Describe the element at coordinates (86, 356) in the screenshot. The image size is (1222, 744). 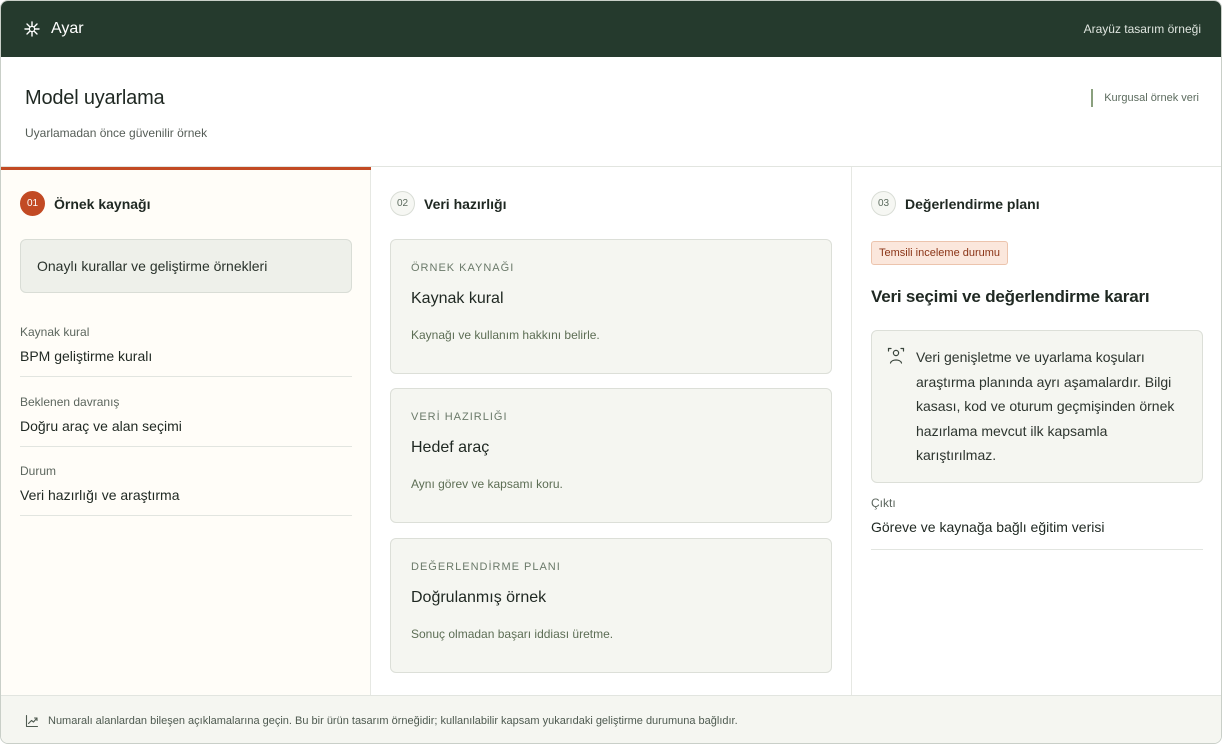
I see `field-value: BPM geliştirme kuralı` at that location.